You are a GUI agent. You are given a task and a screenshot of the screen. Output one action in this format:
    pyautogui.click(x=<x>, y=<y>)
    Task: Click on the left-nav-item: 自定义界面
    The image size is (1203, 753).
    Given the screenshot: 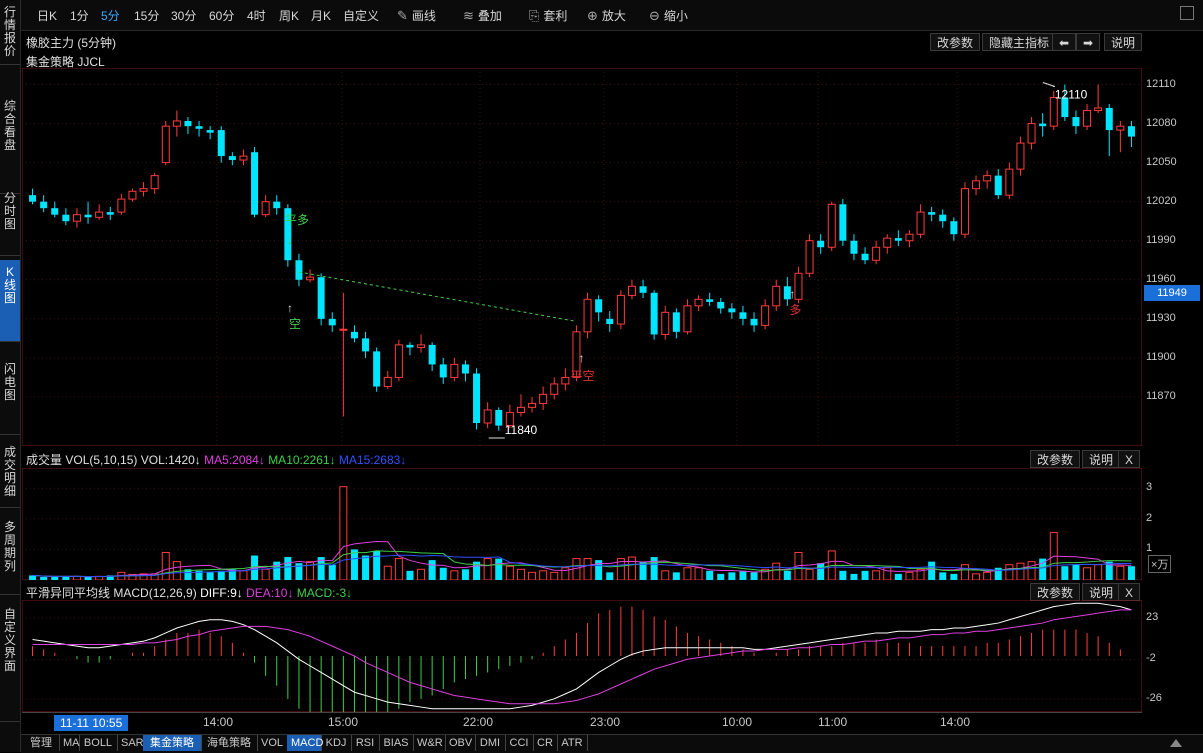 What is the action you would take?
    pyautogui.click(x=10, y=662)
    